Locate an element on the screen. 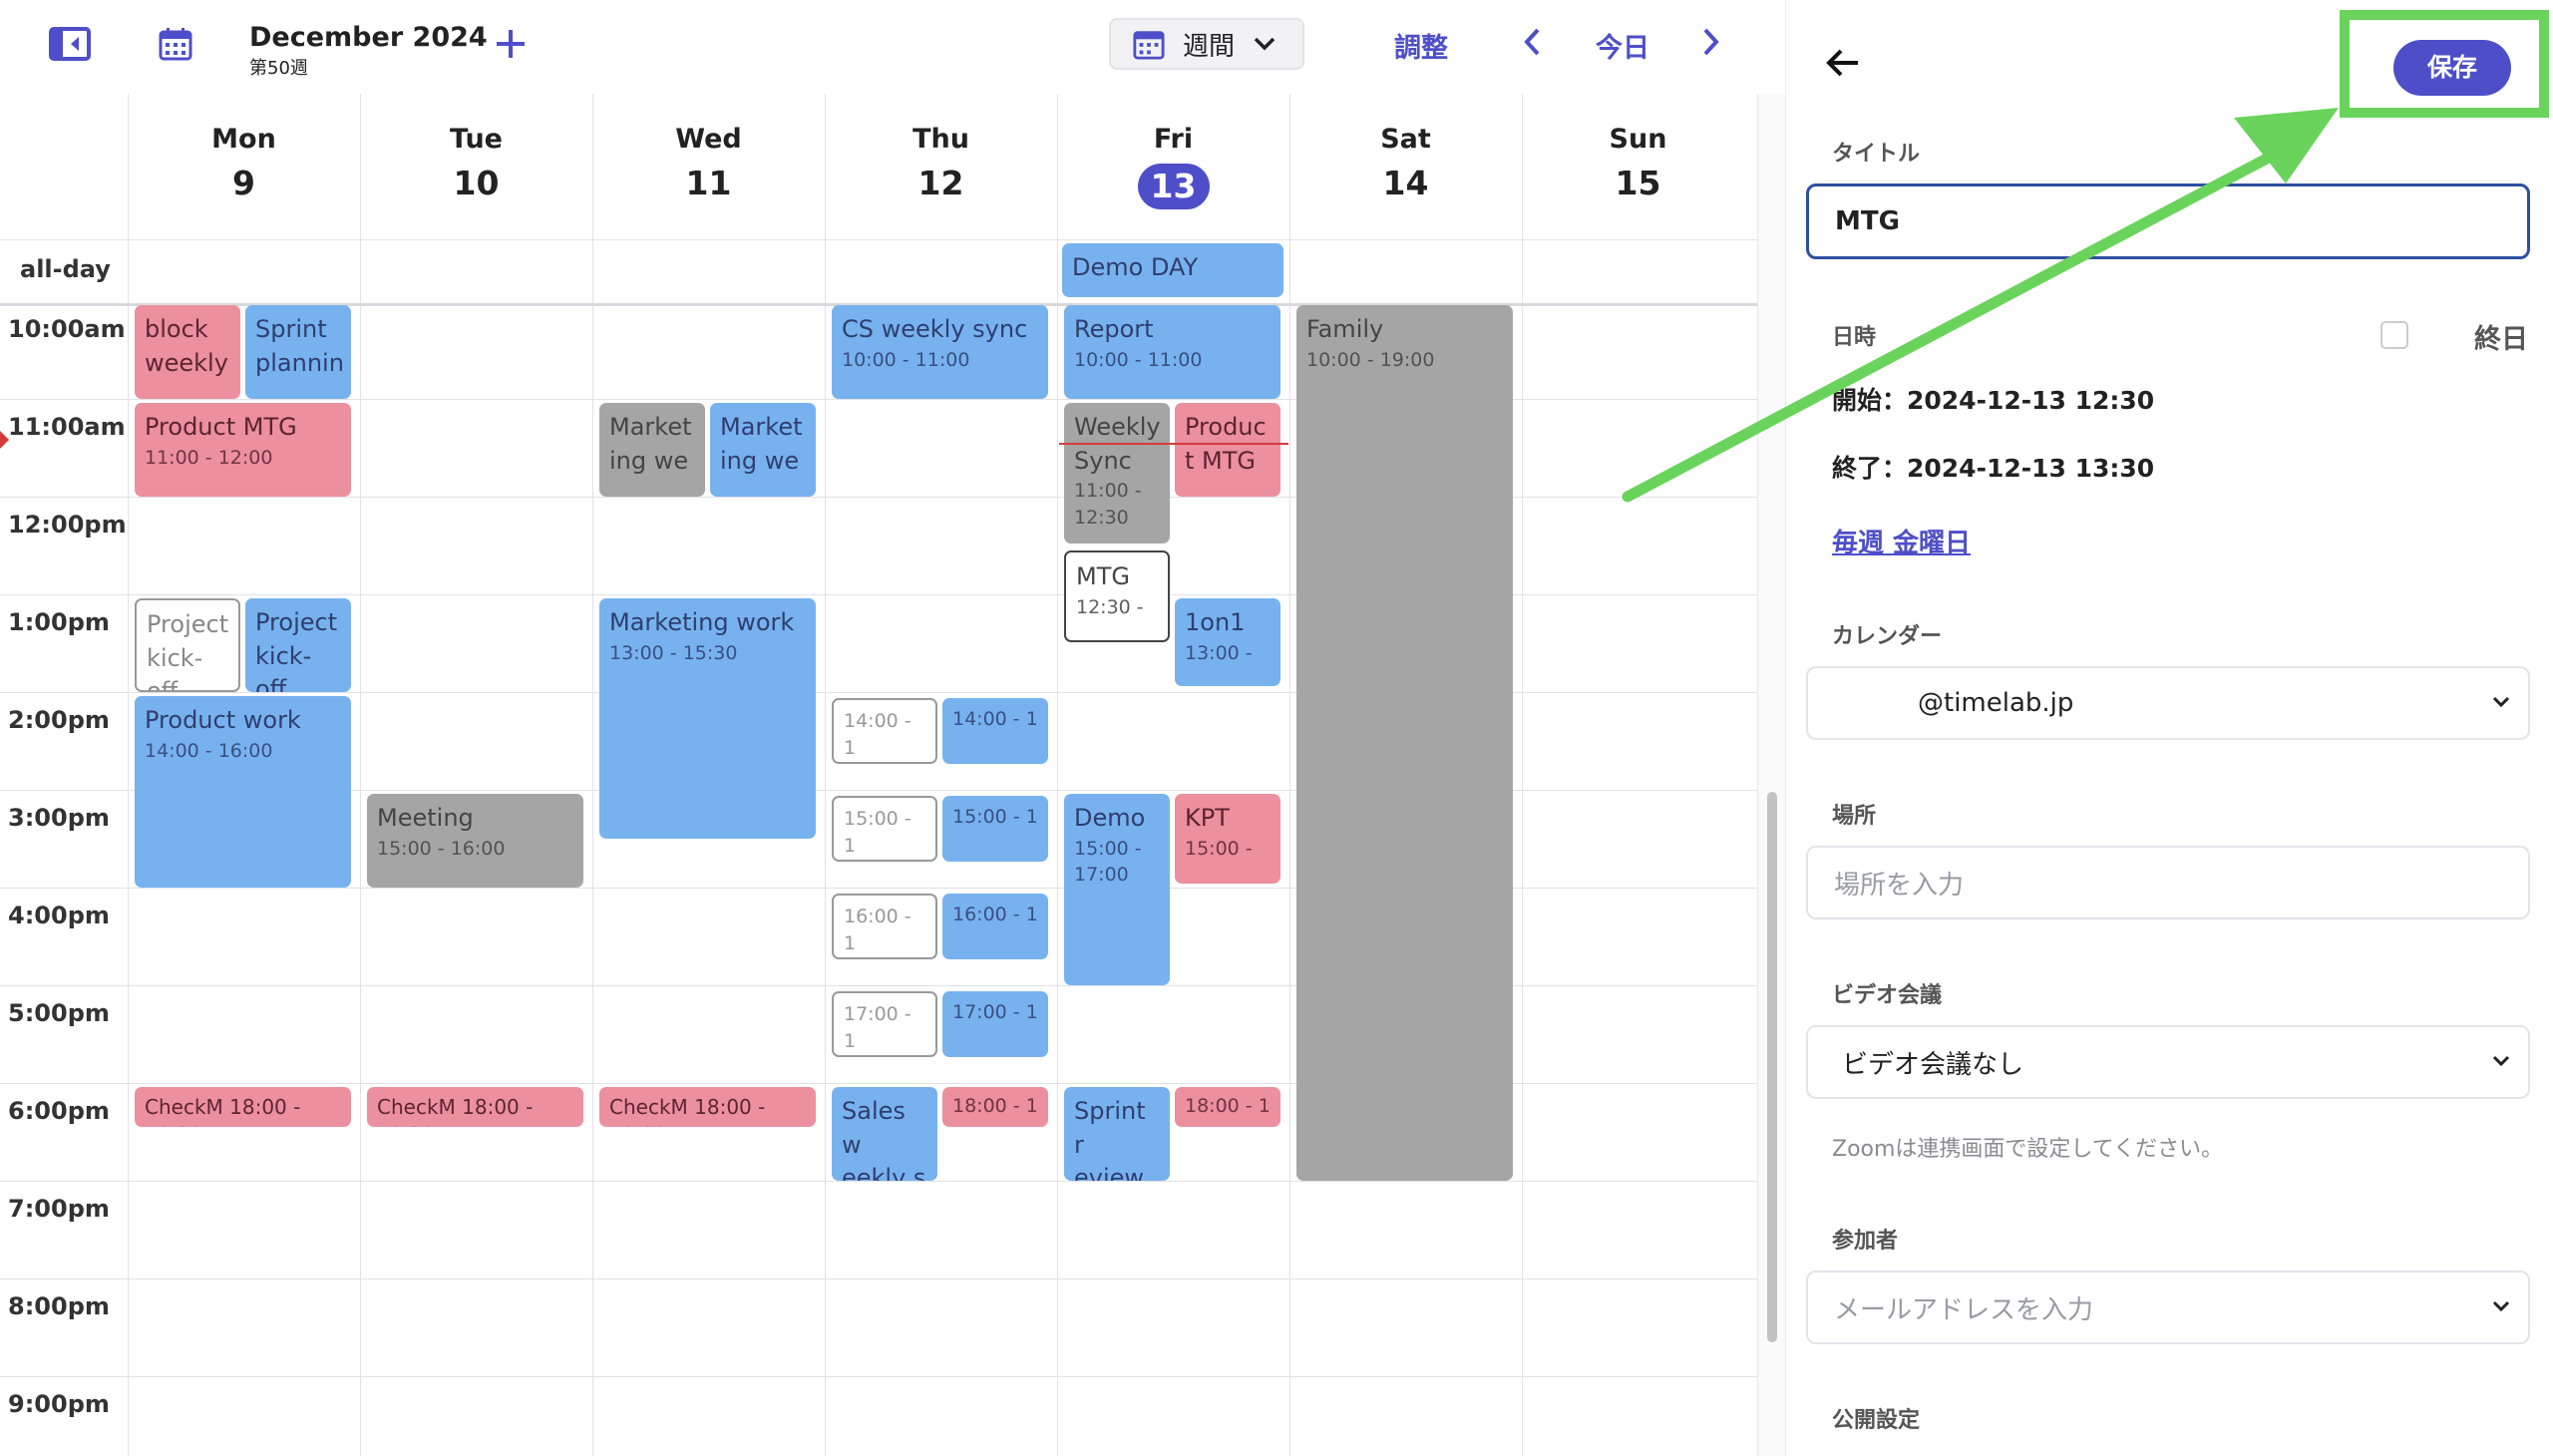 The width and height of the screenshot is (2553, 1456). day-number: 12 is located at coordinates (941, 183).